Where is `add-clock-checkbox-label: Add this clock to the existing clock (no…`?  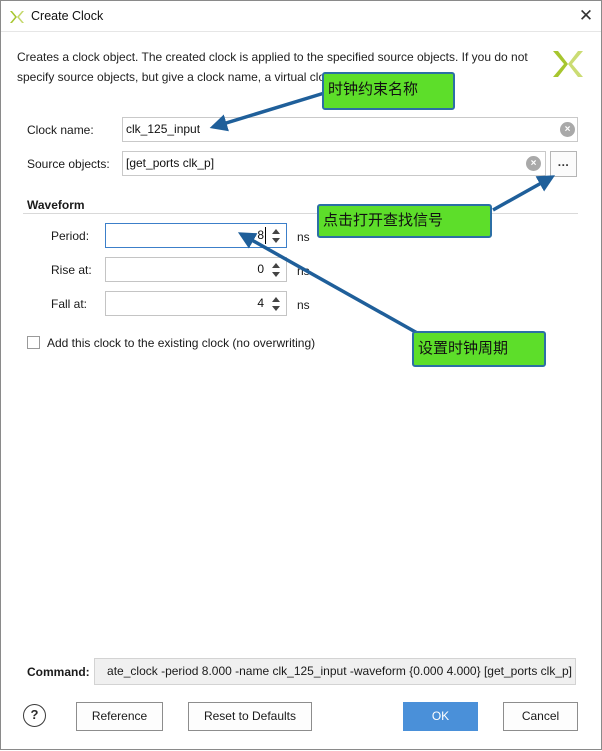 add-clock-checkbox-label: Add this clock to the existing clock (no… is located at coordinates (181, 343).